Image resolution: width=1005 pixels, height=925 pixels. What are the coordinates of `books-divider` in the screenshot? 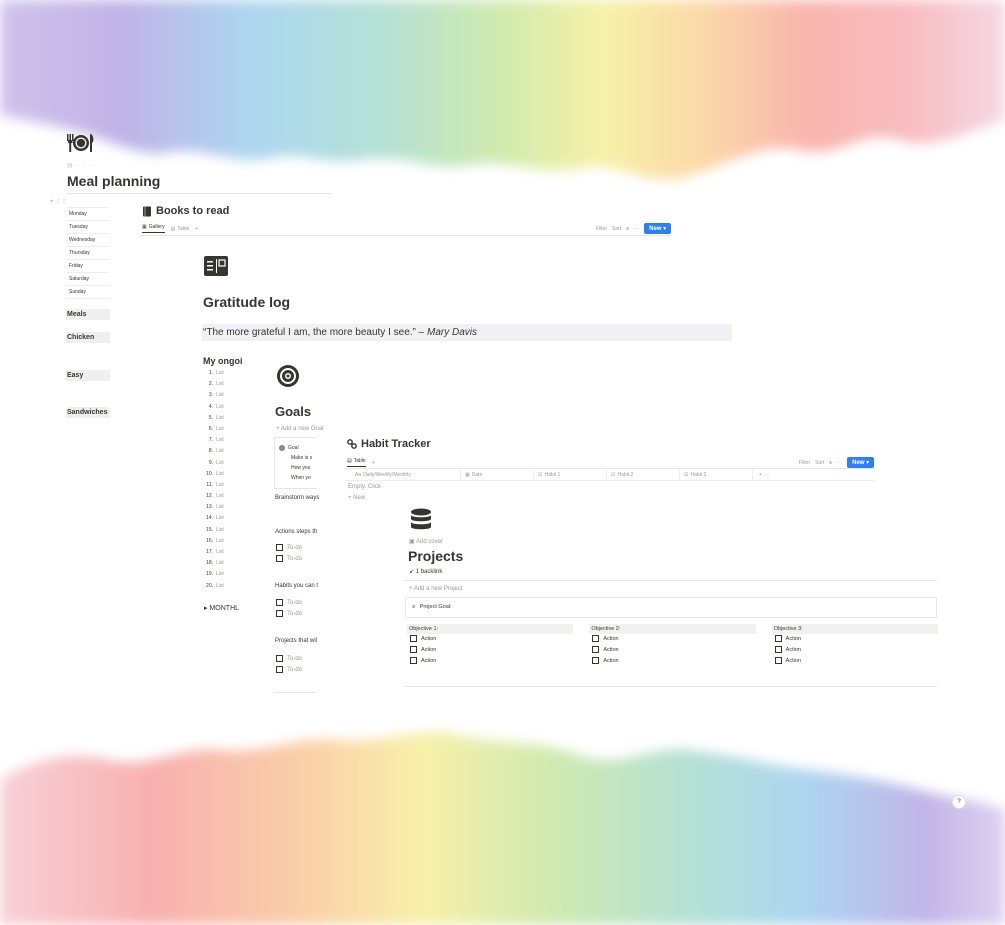 It's located at (406, 235).